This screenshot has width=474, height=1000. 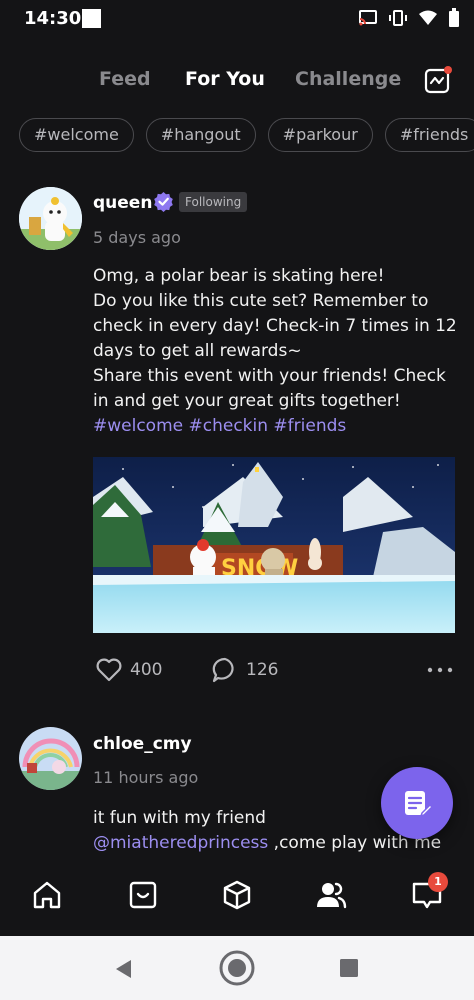 What do you see at coordinates (137, 237) in the screenshot?
I see `post-time: 5 days ago` at bounding box center [137, 237].